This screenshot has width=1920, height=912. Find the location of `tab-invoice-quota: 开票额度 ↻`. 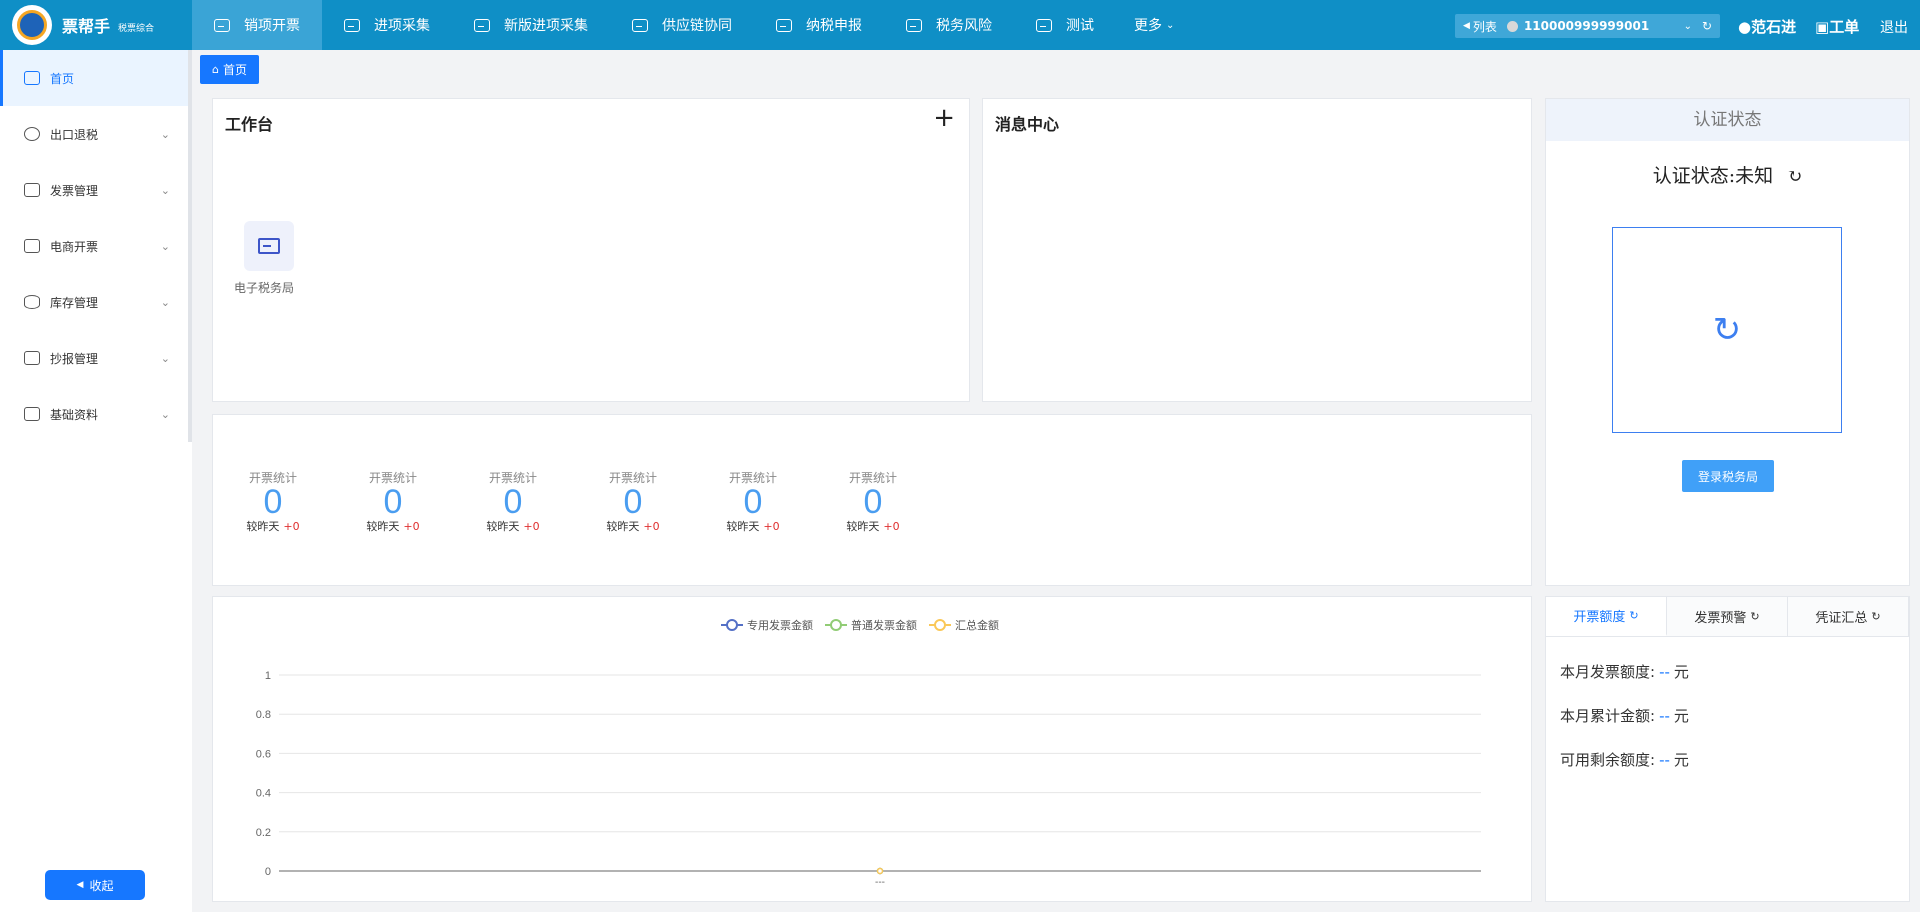

tab-invoice-quota: 开票额度 ↻ is located at coordinates (1606, 616).